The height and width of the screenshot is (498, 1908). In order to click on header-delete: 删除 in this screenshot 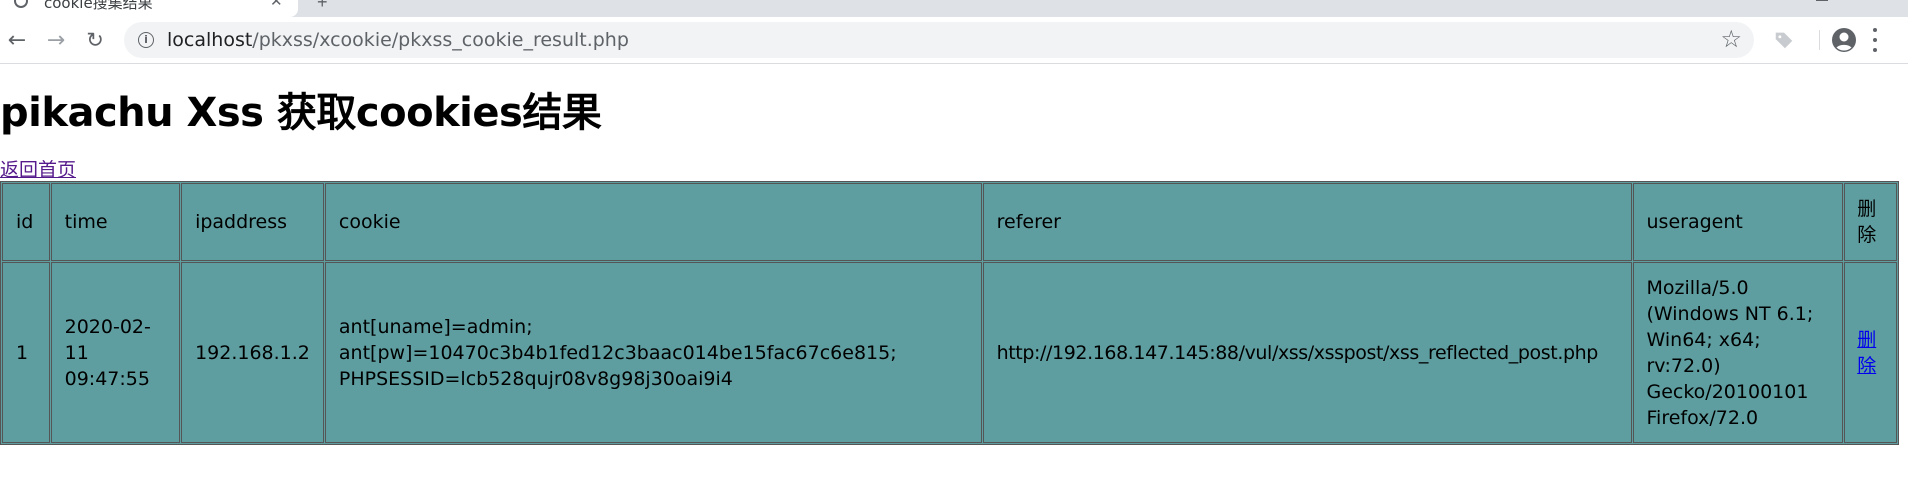, I will do `click(1870, 222)`.